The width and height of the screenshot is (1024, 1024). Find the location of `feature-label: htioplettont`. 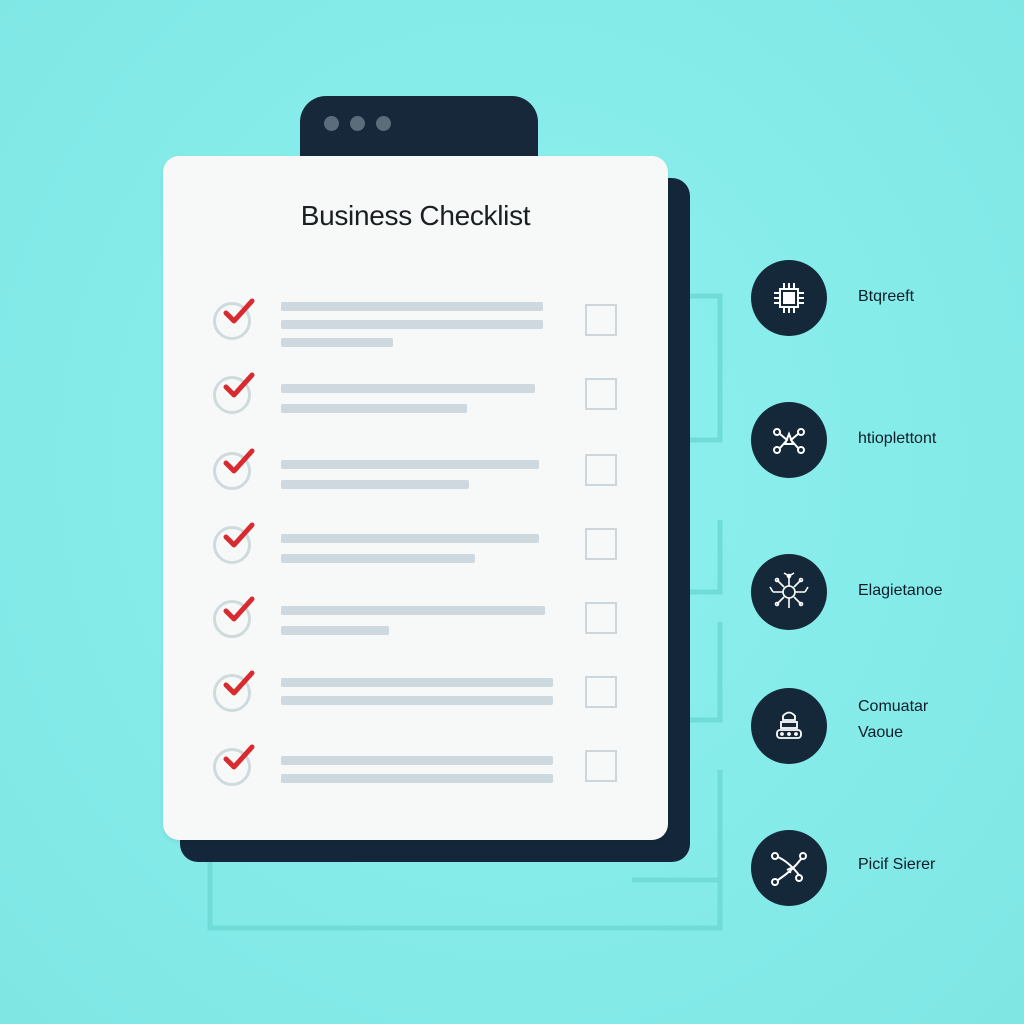

feature-label: htioplettont is located at coordinates (897, 438).